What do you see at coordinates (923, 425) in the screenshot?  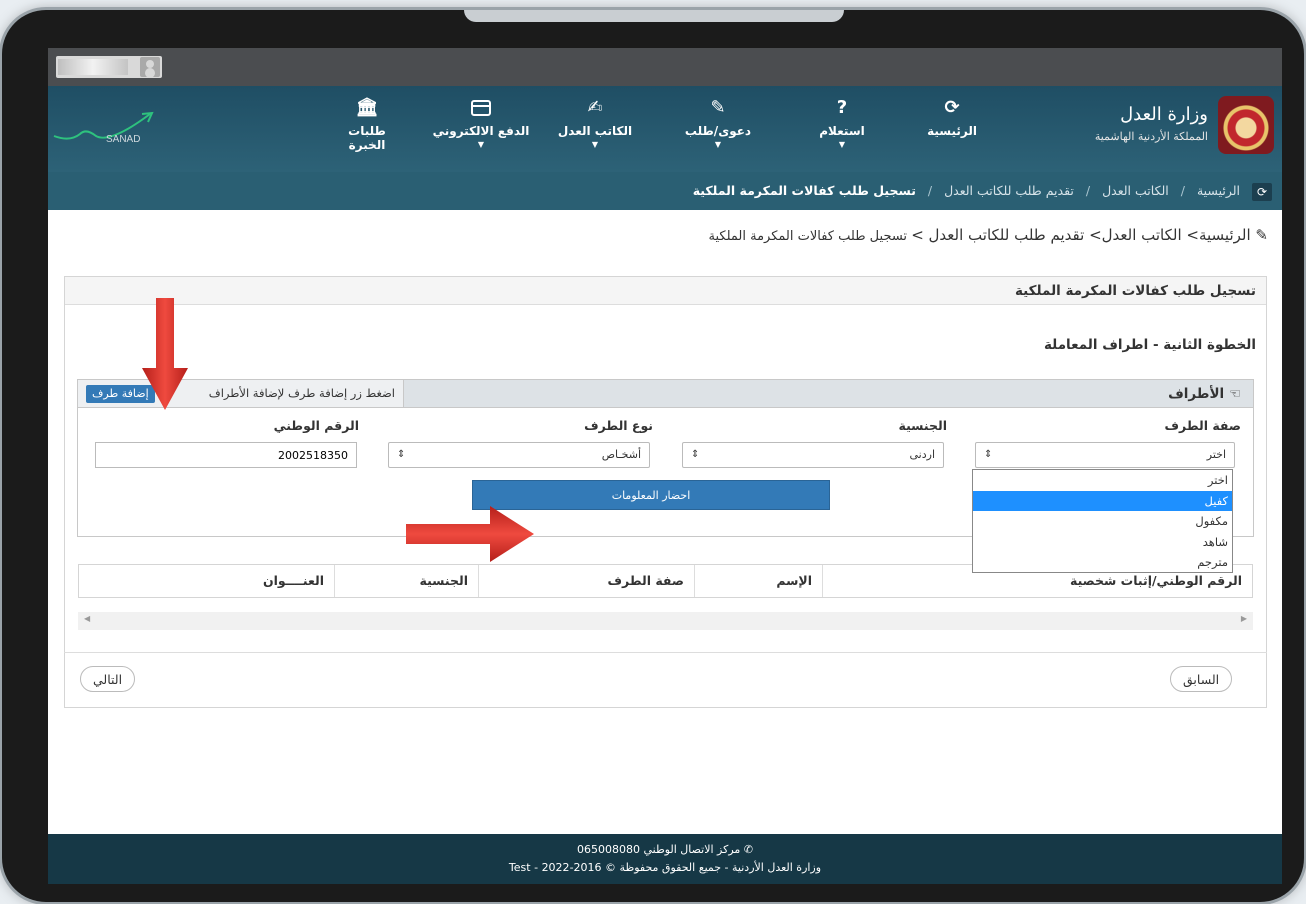 I see `nationality-label: الجنسية` at bounding box center [923, 425].